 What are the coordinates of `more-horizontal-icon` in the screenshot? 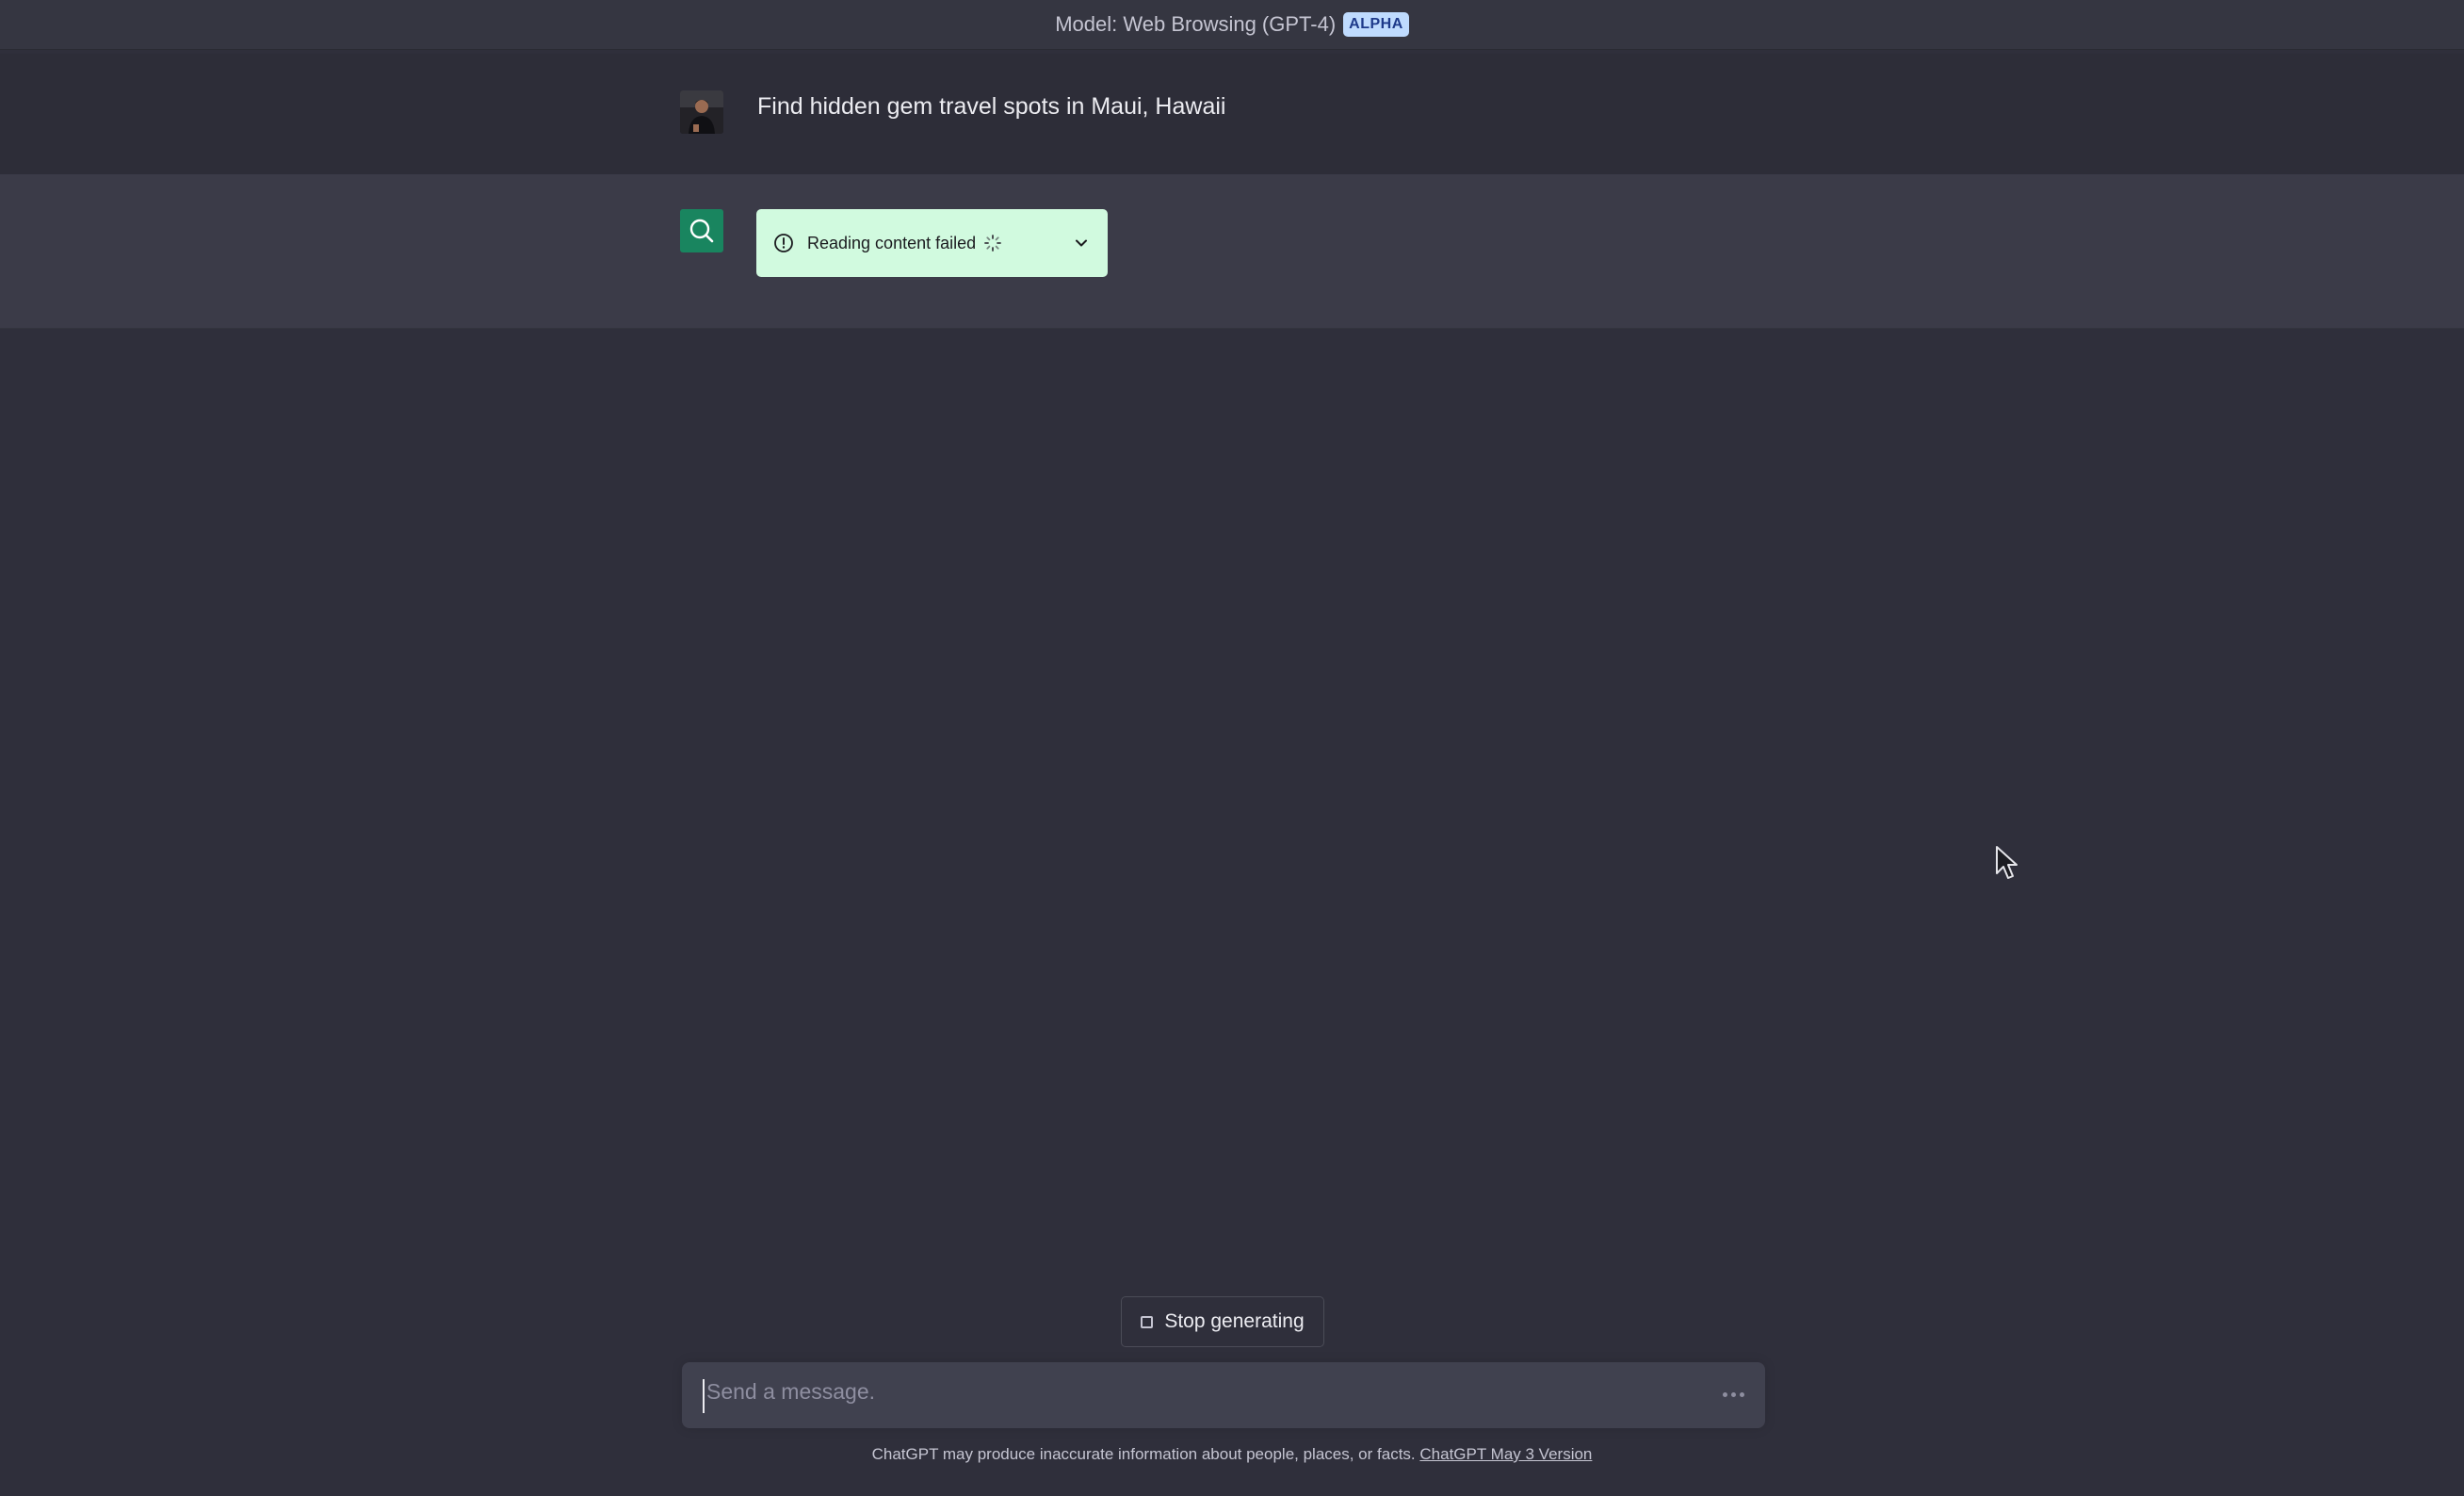 It's located at (1733, 1394).